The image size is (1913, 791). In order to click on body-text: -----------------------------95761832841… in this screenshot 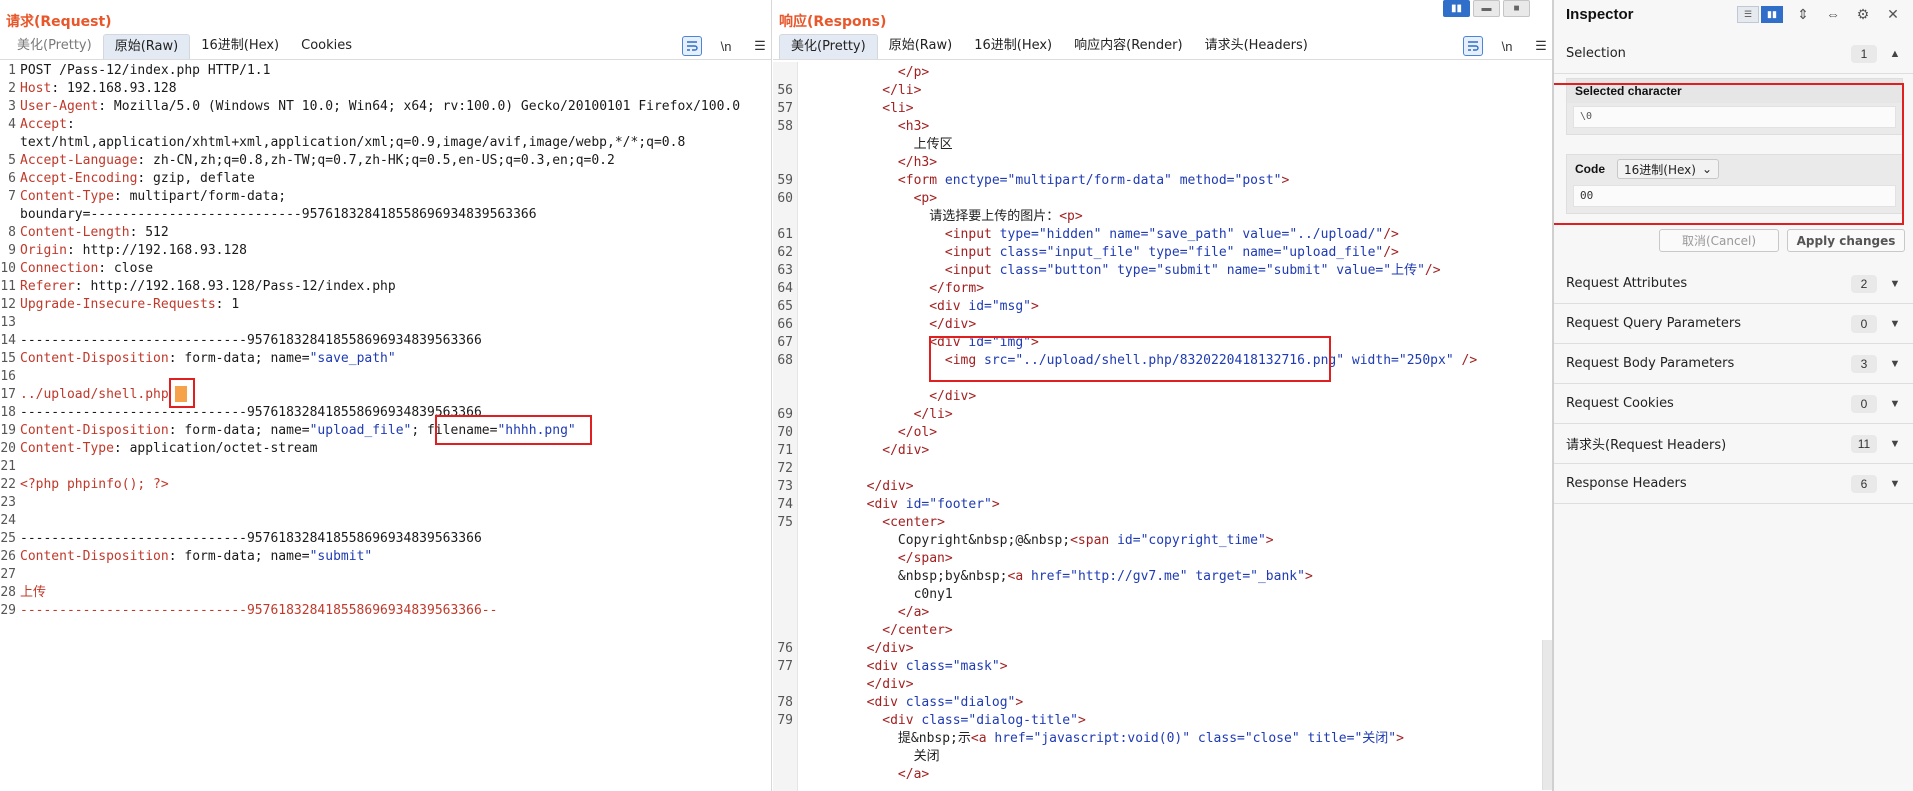, I will do `click(259, 610)`.